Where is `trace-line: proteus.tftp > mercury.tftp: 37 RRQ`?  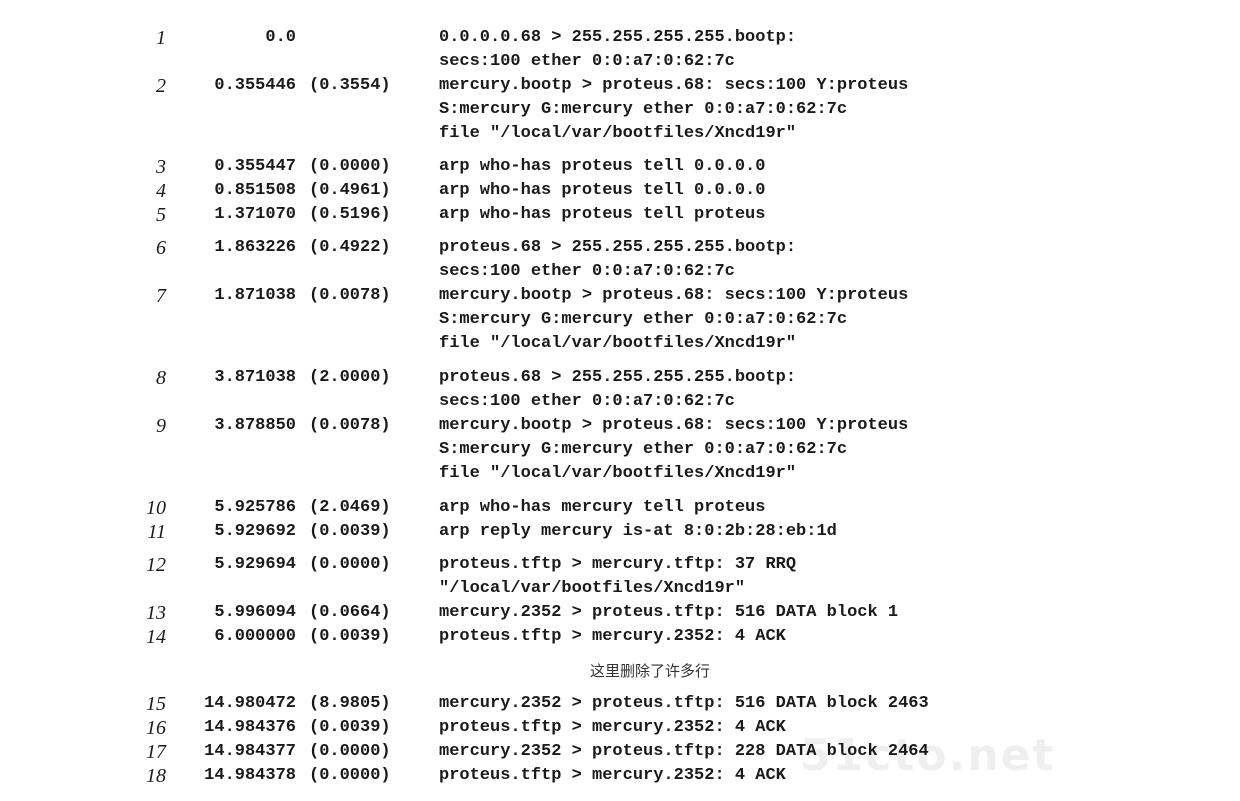 trace-line: proteus.tftp > mercury.tftp: 37 RRQ is located at coordinates (620, 565).